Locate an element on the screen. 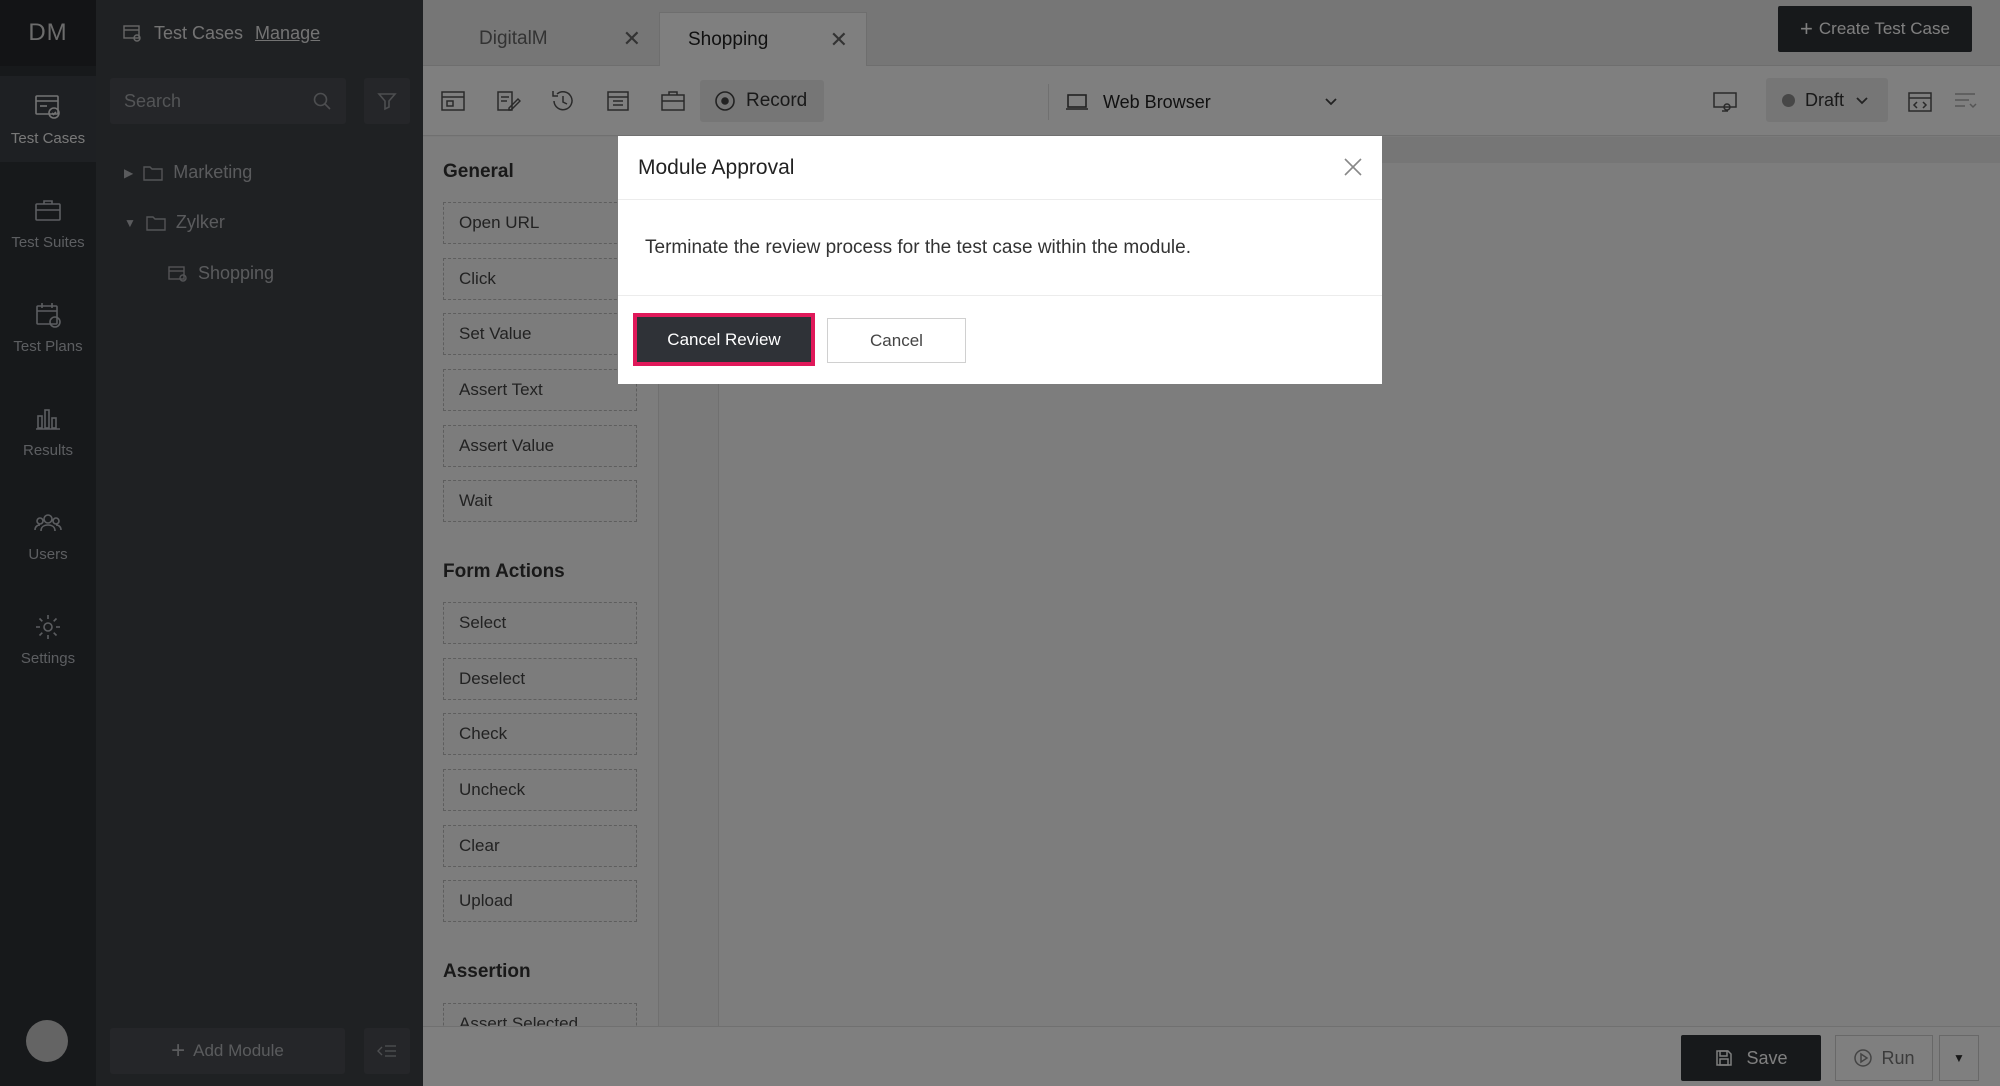 This screenshot has height=1086, width=2000. dialog-title: Module Approval is located at coordinates (1000, 168).